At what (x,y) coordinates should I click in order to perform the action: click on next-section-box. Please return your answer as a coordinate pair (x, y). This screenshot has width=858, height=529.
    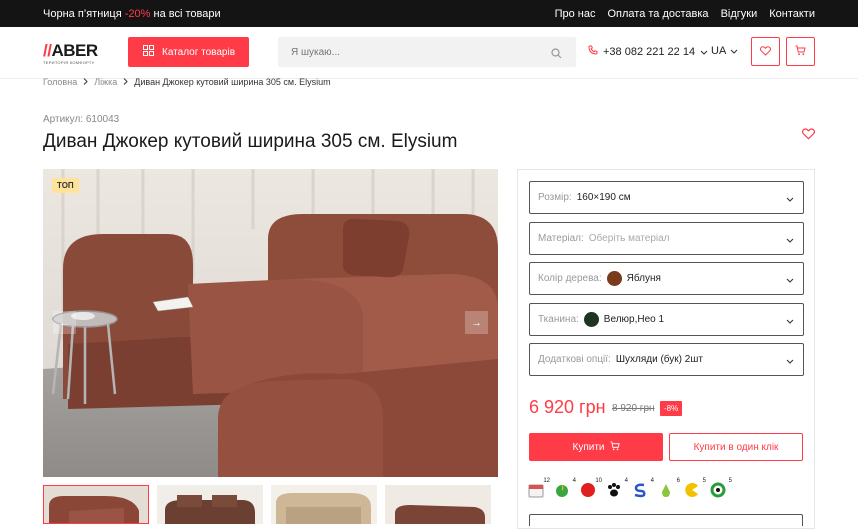
    Looking at the image, I should click on (666, 520).